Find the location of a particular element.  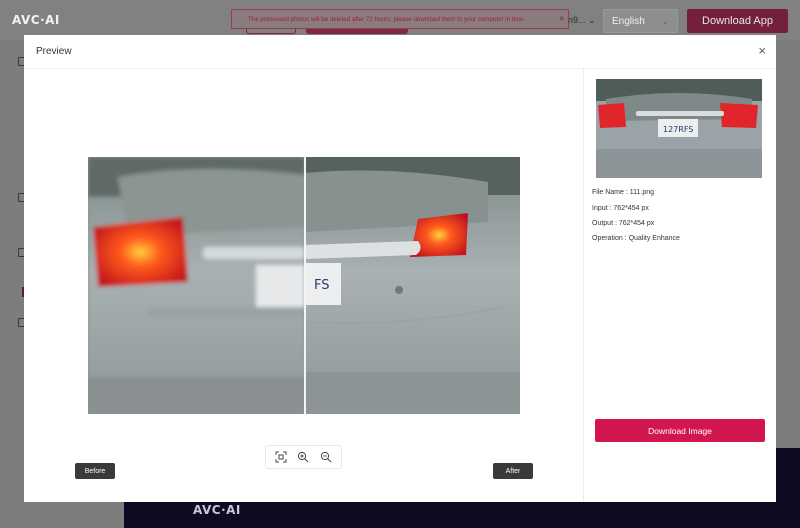

panel-divider is located at coordinates (583, 285).